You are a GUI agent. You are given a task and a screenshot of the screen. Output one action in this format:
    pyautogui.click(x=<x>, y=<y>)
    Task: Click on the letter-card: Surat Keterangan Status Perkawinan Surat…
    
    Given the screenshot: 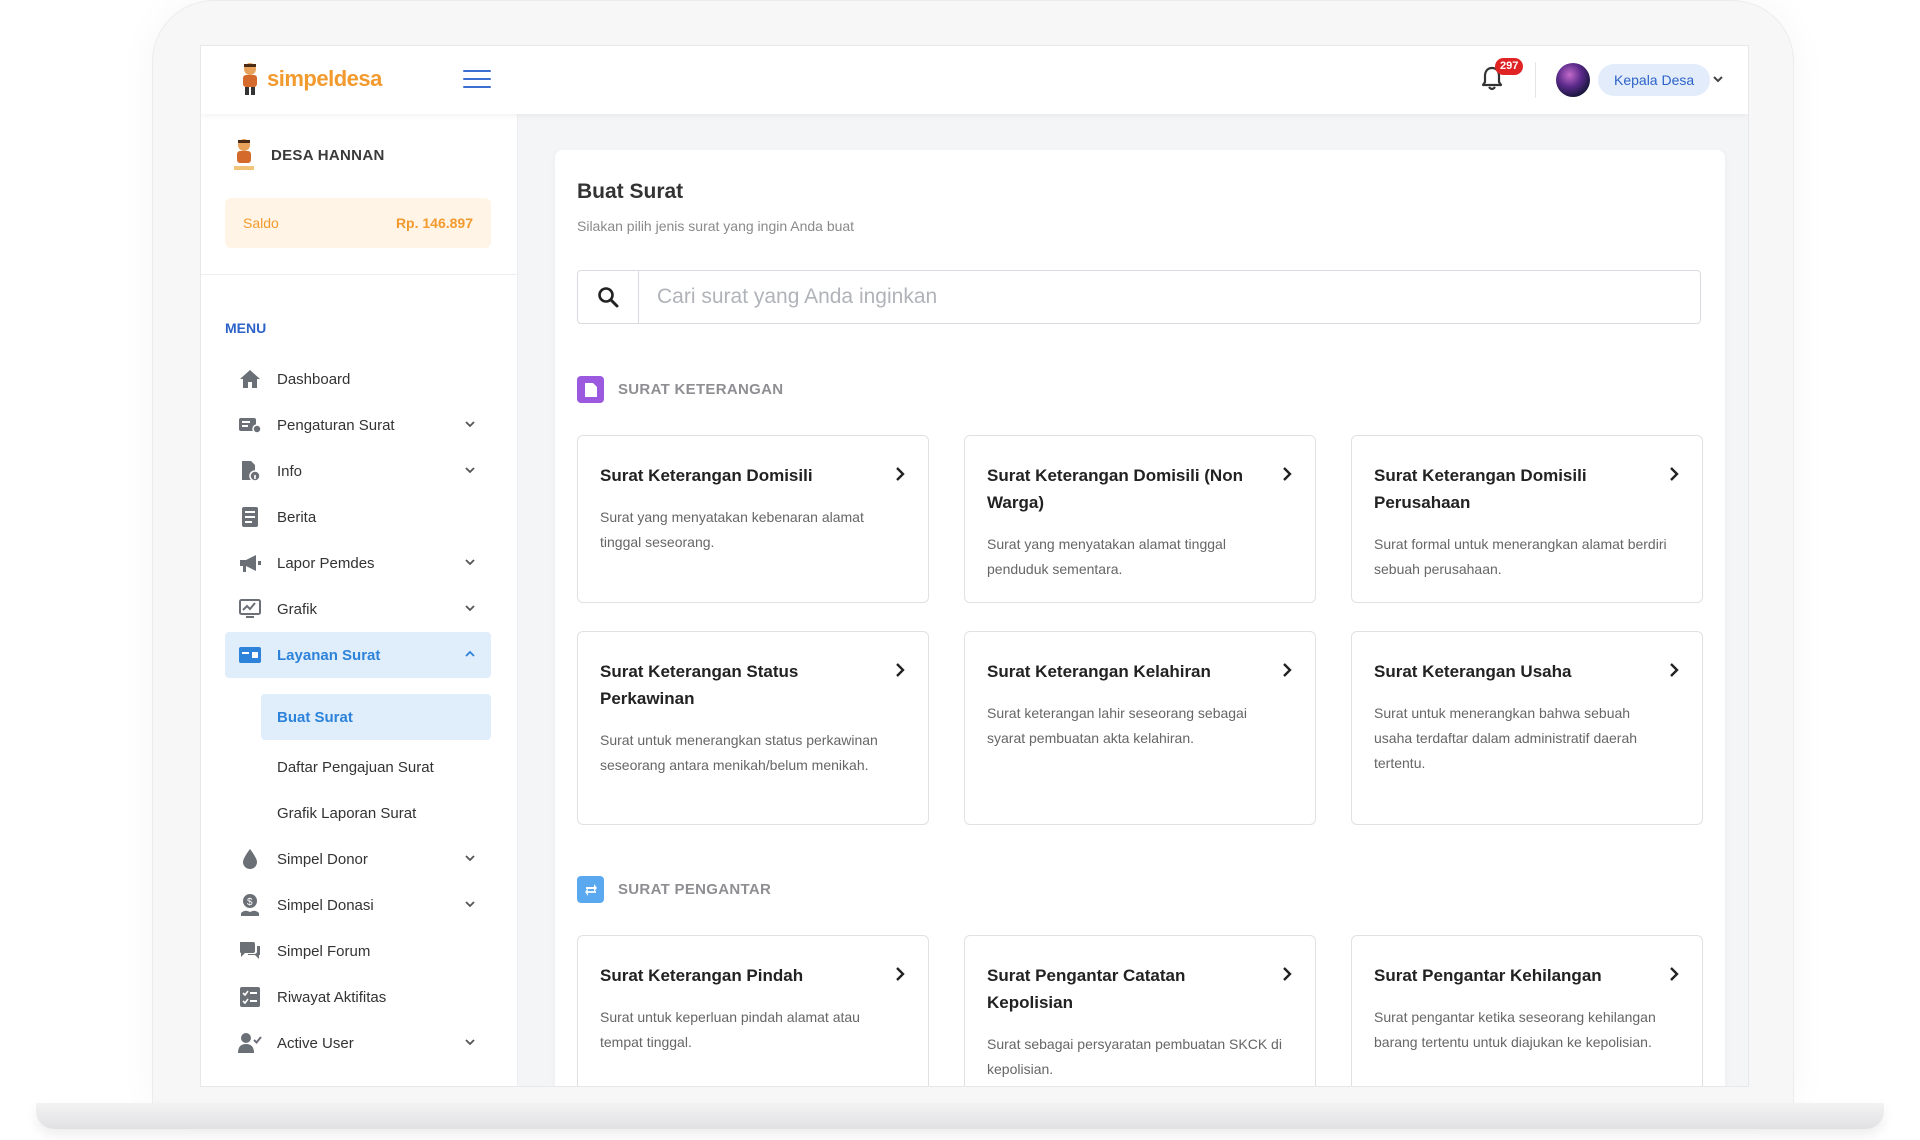 What is the action you would take?
    pyautogui.click(x=753, y=728)
    